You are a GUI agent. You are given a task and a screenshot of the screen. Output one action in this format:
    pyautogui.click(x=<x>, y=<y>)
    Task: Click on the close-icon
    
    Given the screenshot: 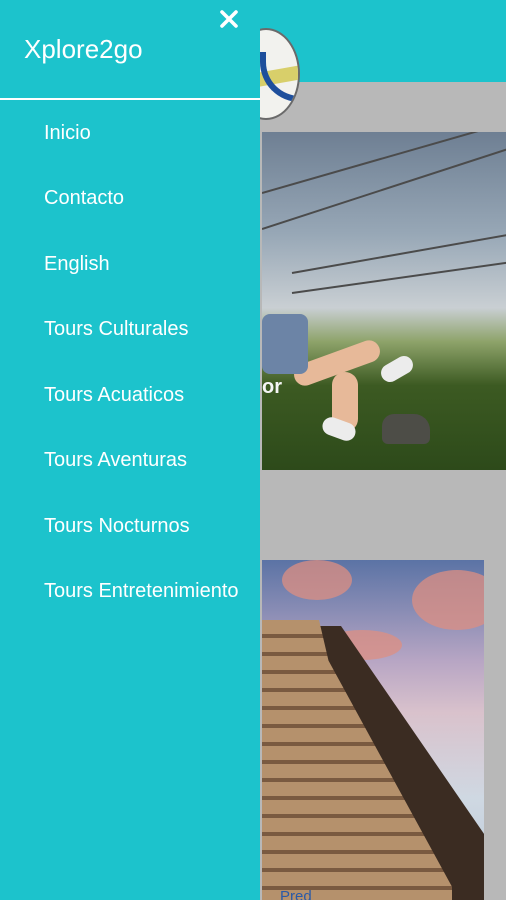 What is the action you would take?
    pyautogui.click(x=229, y=19)
    